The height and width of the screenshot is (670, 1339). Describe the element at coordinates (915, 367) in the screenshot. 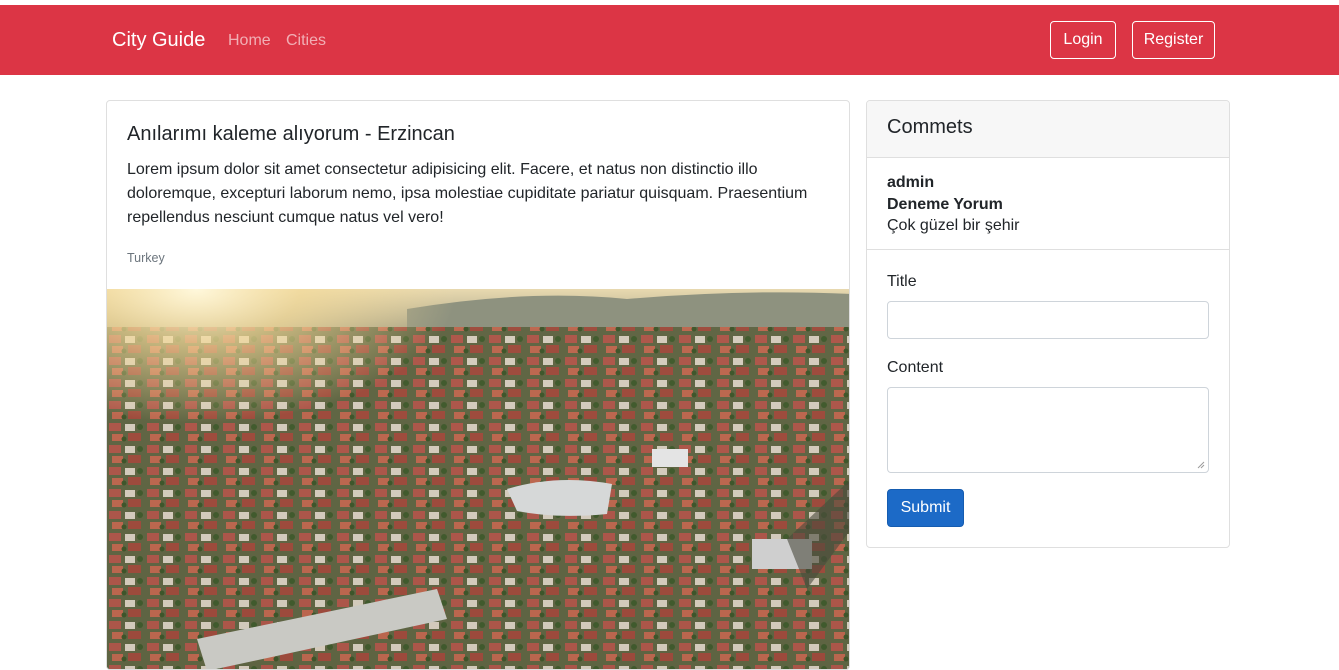

I see `content-label: Content` at that location.